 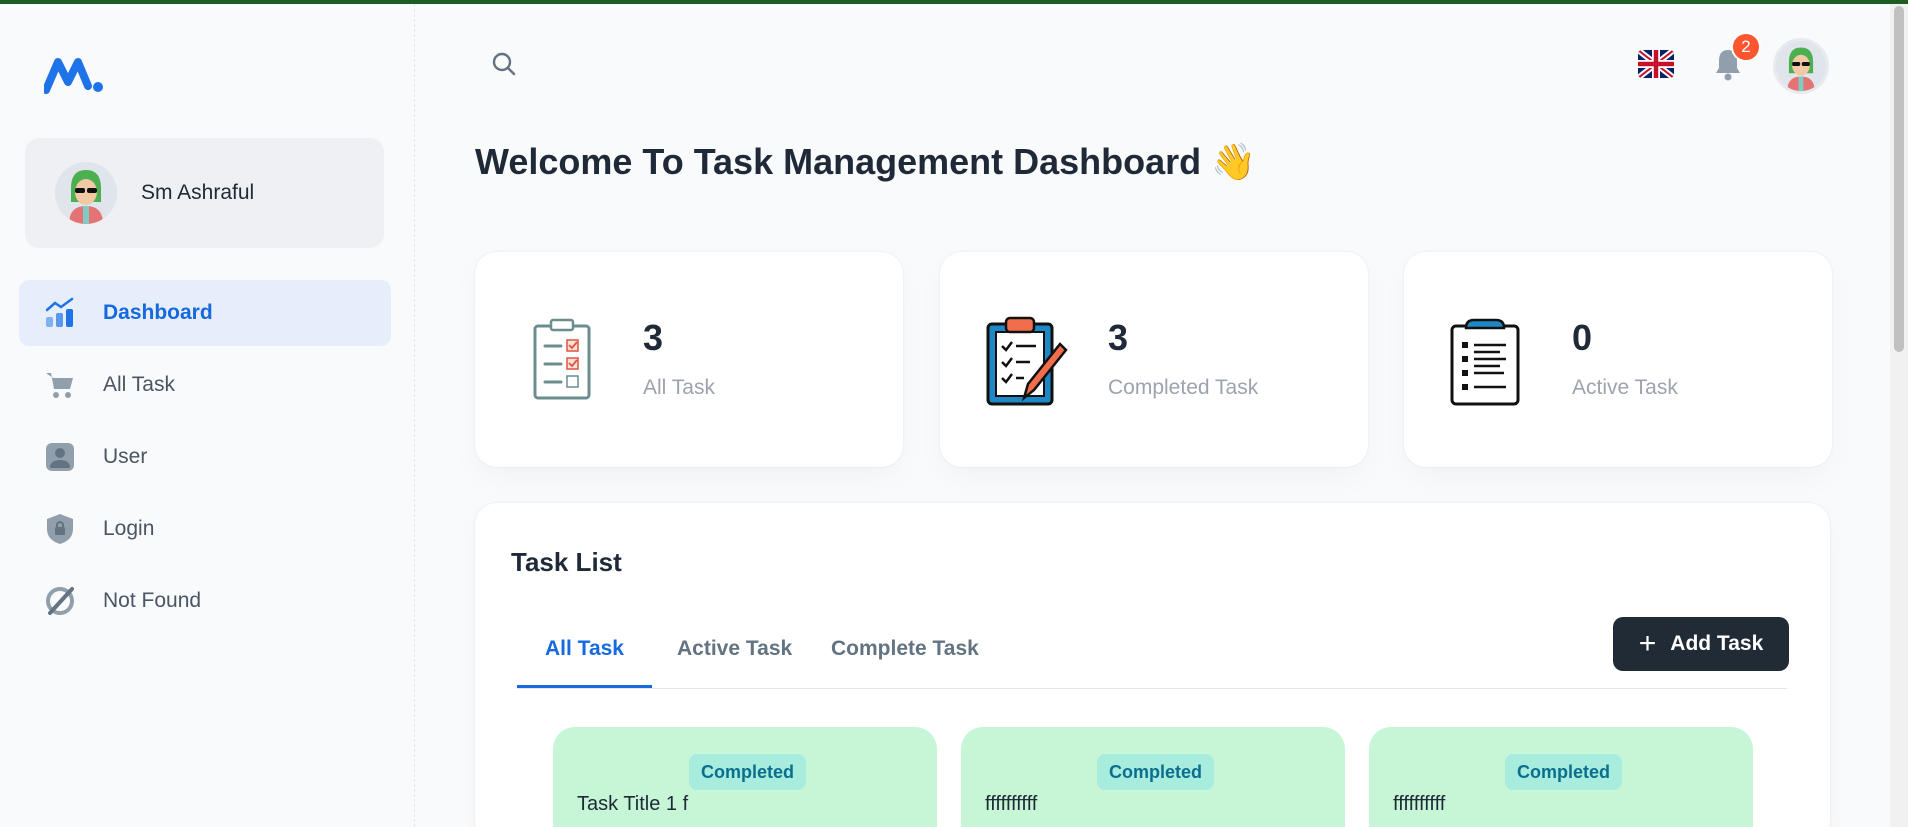 What do you see at coordinates (60, 529) in the screenshot?
I see `lock-icon` at bounding box center [60, 529].